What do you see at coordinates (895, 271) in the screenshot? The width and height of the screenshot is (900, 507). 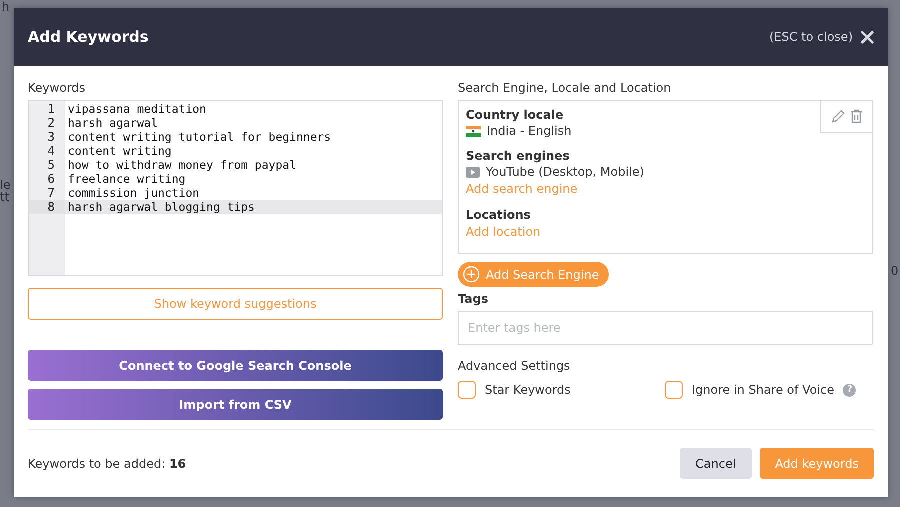 I see `background-text: 0` at bounding box center [895, 271].